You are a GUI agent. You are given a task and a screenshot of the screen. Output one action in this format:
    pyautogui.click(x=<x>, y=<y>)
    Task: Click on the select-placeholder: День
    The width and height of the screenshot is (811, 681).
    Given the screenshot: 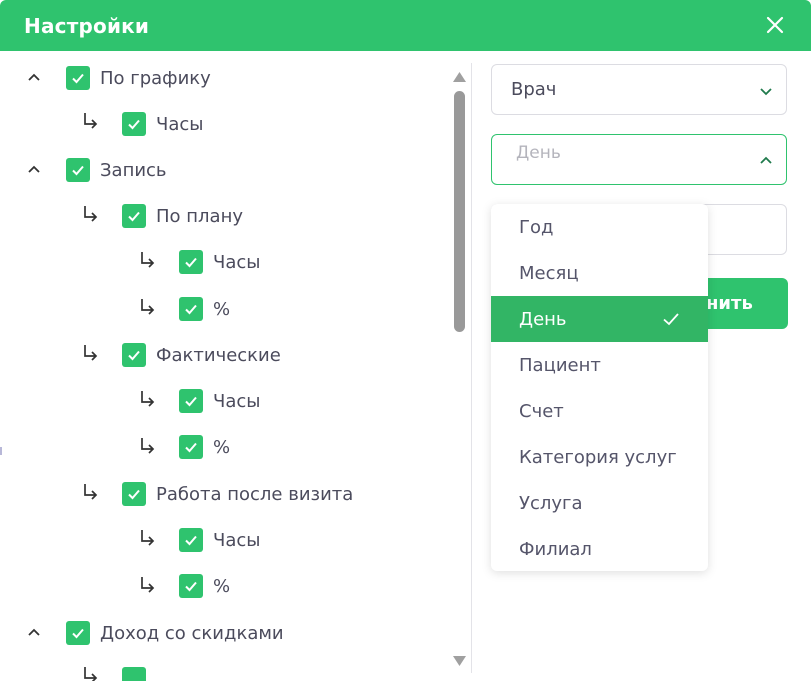 What is the action you would take?
    pyautogui.click(x=538, y=153)
    